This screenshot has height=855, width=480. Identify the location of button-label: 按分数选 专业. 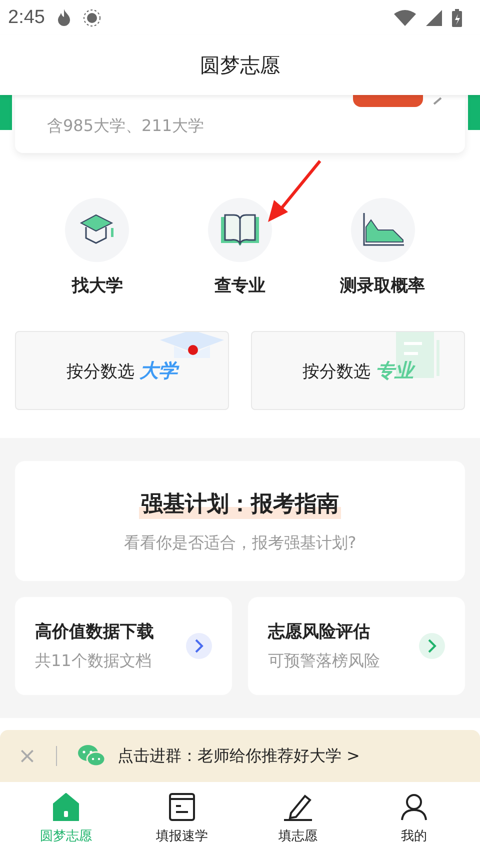
(358, 371).